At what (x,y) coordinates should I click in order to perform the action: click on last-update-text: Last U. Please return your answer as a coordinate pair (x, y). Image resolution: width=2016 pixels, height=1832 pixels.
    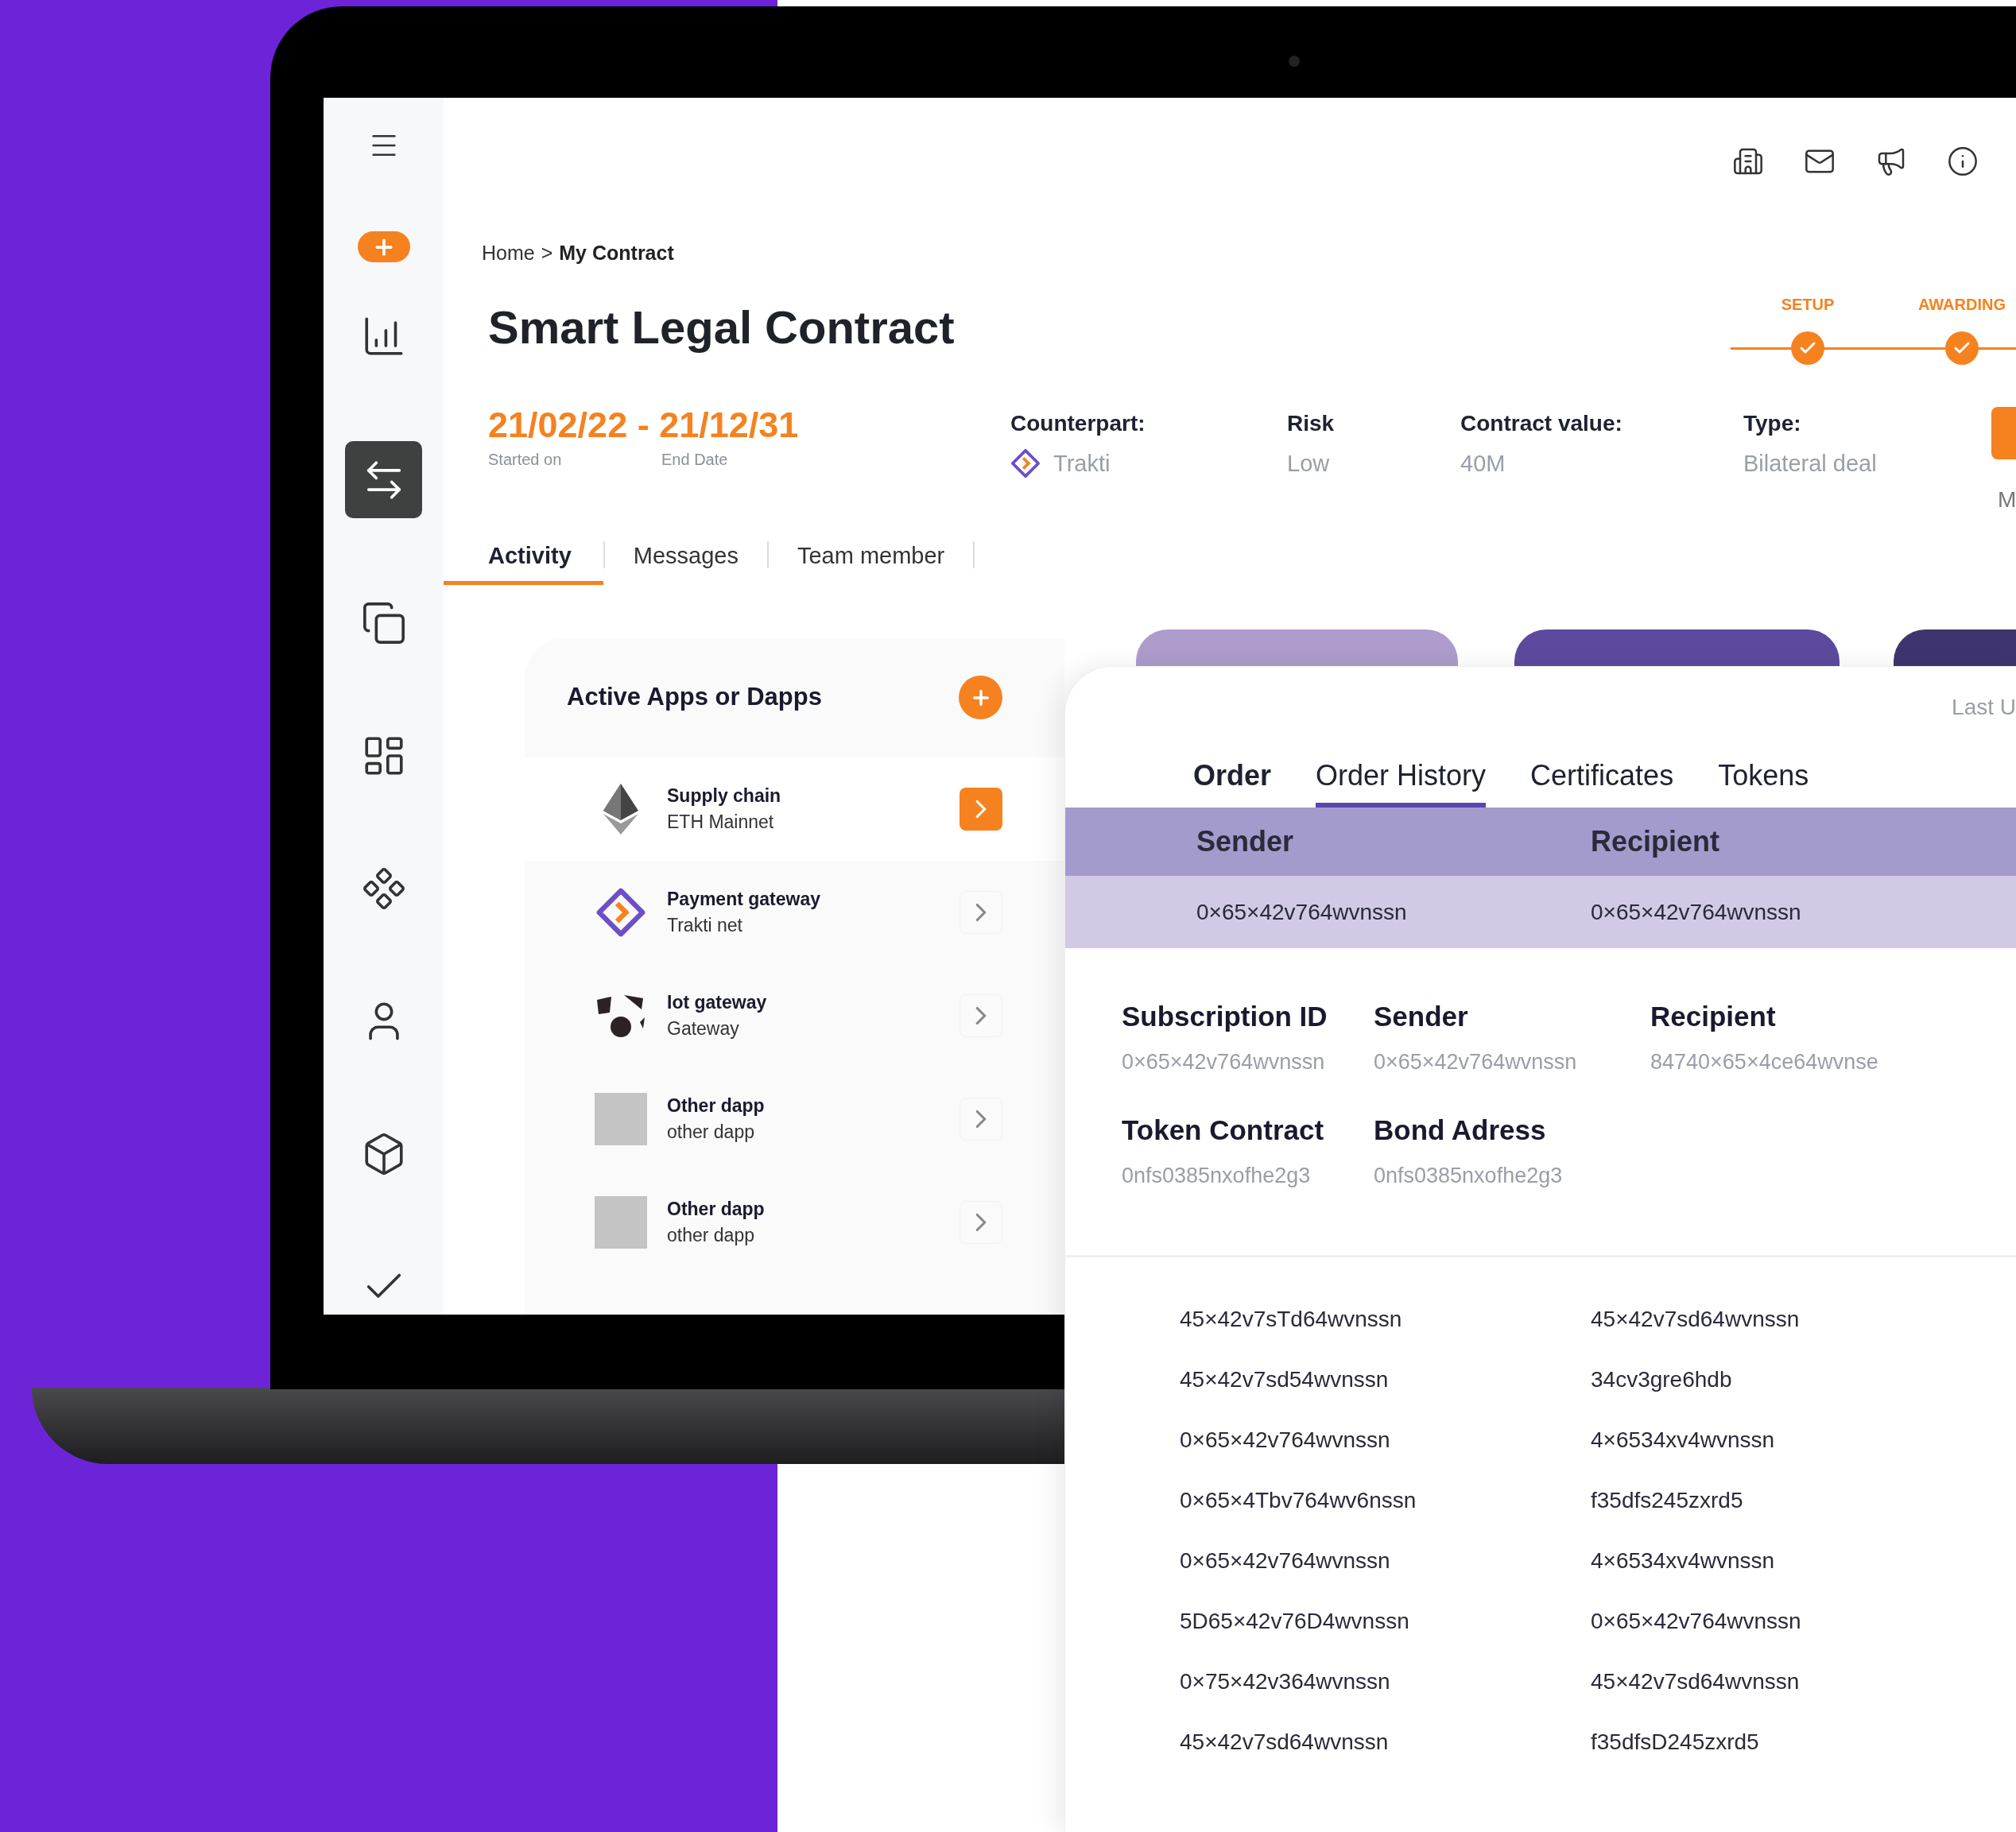
    Looking at the image, I should click on (1984, 707).